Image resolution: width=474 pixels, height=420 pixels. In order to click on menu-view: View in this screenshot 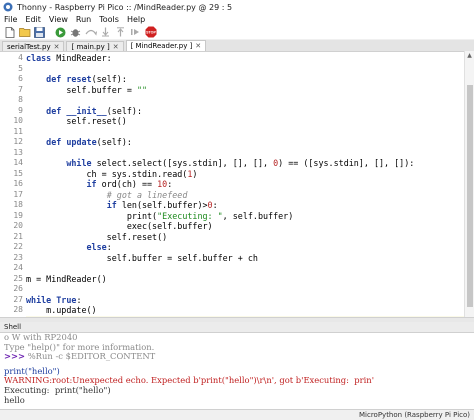, I will do `click(58, 19)`.